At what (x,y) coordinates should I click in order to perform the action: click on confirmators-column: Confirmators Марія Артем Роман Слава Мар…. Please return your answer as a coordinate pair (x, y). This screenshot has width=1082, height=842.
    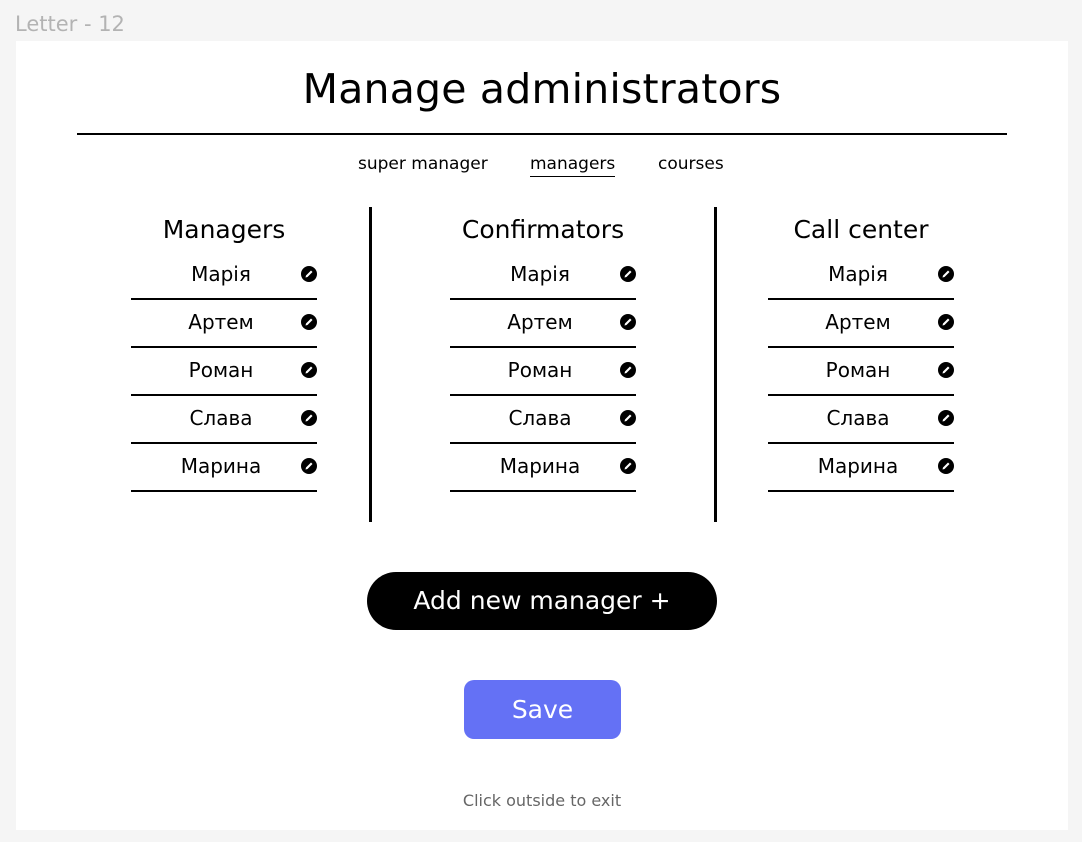
    Looking at the image, I should click on (543, 351).